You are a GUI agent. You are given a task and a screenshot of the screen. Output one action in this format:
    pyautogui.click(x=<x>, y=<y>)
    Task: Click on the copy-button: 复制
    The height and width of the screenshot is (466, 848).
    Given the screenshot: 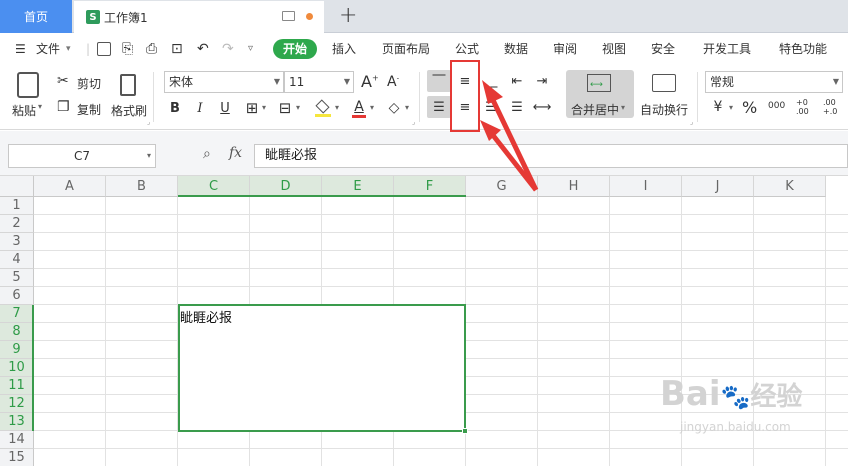 What is the action you would take?
    pyautogui.click(x=89, y=109)
    